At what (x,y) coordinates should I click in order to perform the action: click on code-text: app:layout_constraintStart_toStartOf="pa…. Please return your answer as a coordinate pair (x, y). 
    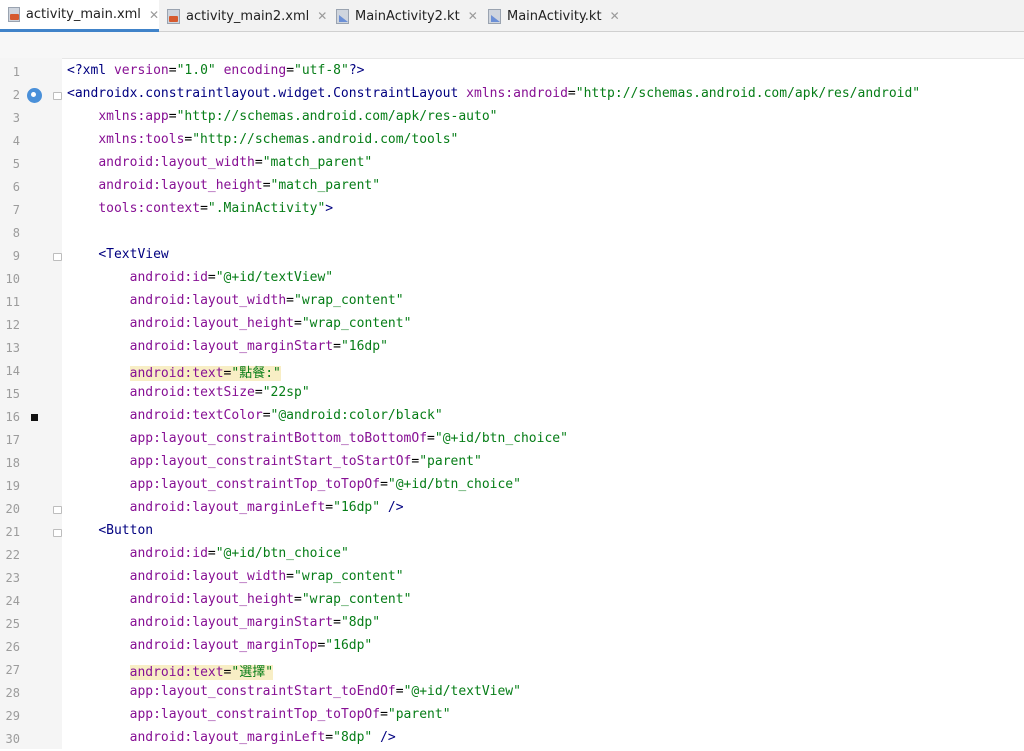
    Looking at the image, I should click on (305, 461).